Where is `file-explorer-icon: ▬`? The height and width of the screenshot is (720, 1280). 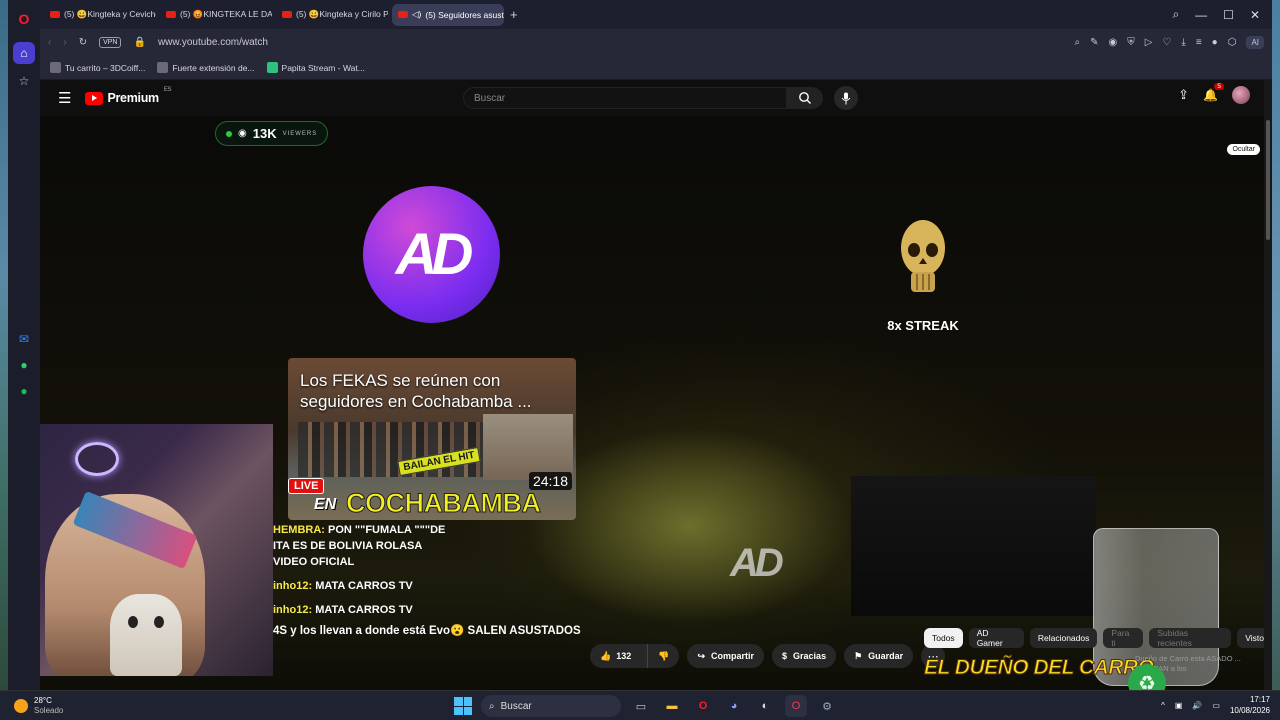 file-explorer-icon: ▬ is located at coordinates (672, 706).